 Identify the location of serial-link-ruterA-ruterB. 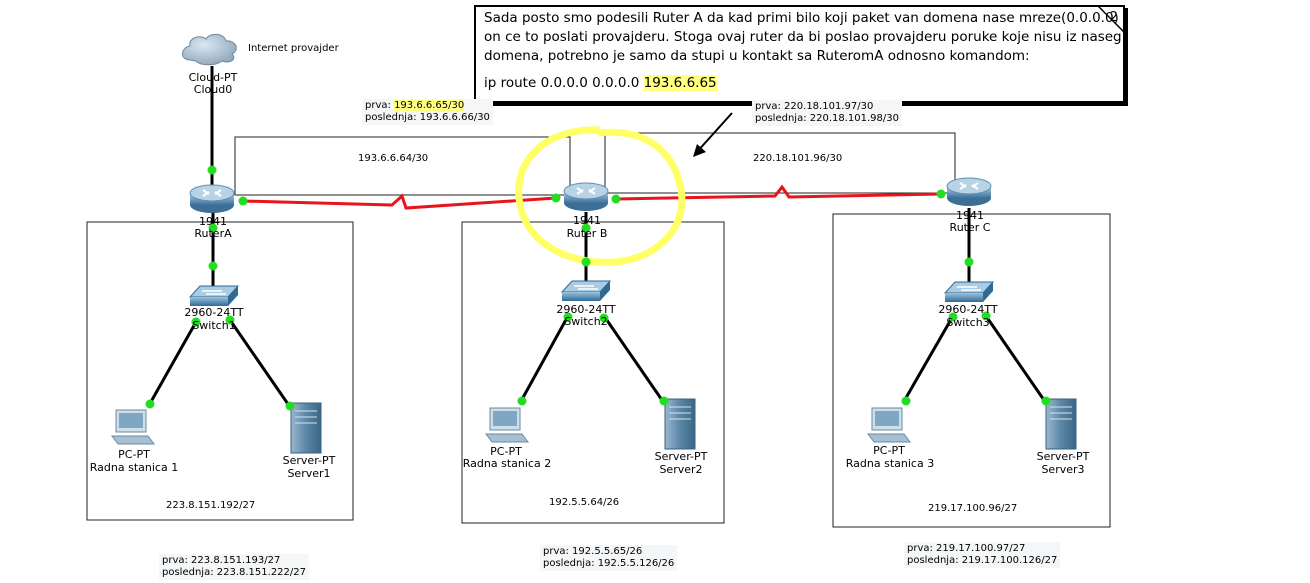
(399, 201).